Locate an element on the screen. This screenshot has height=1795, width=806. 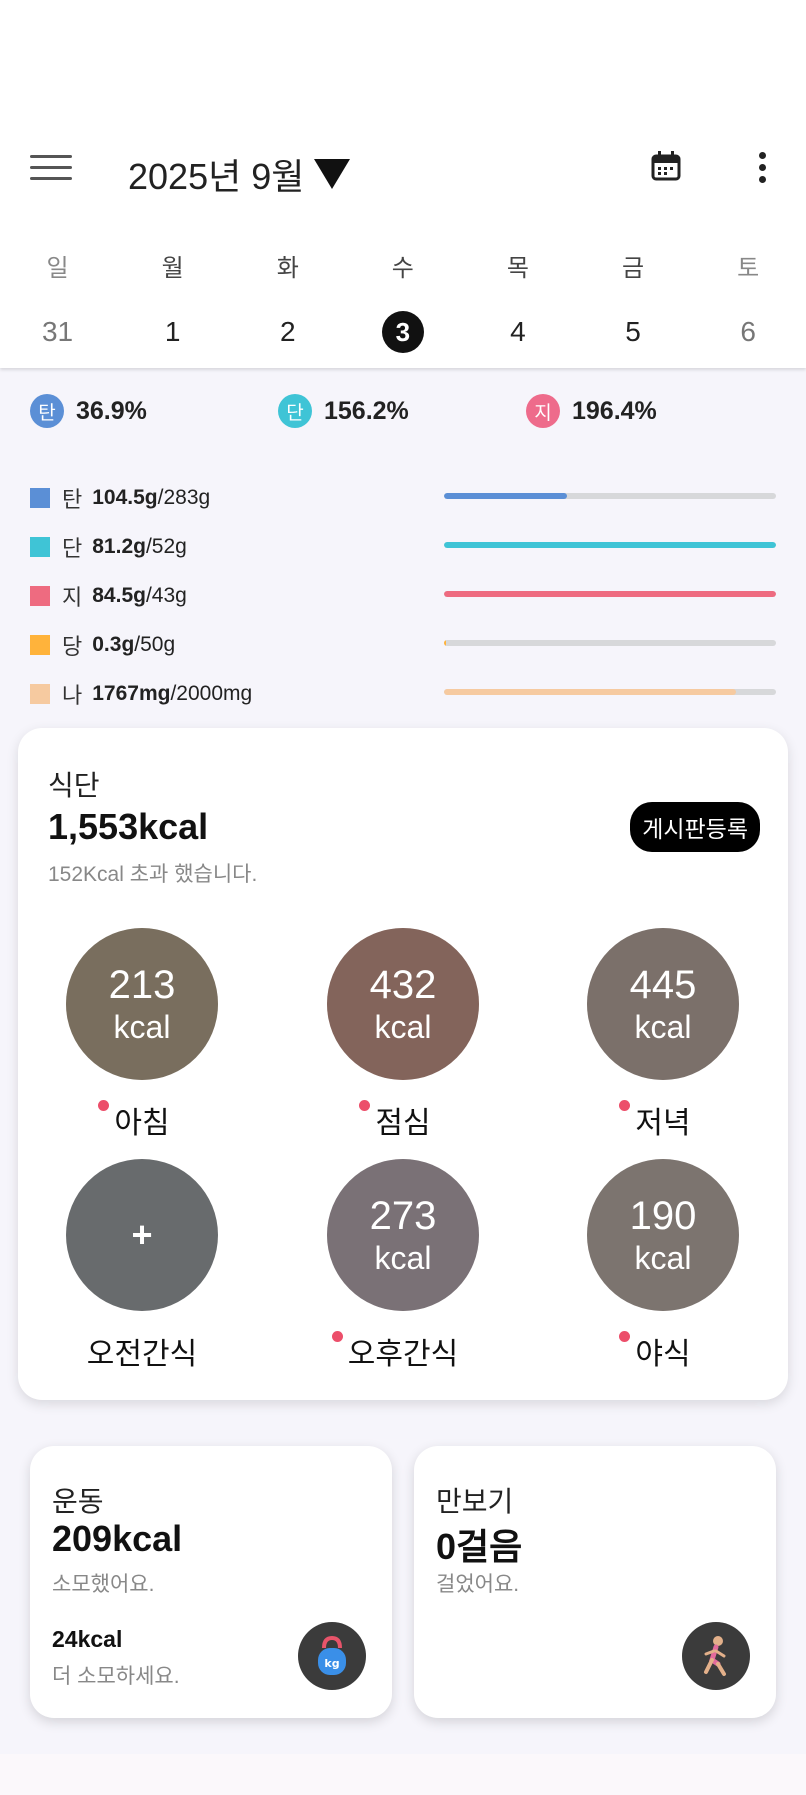
meal-dinner: 445 kcal 저녁 is located at coordinates (663, 1035).